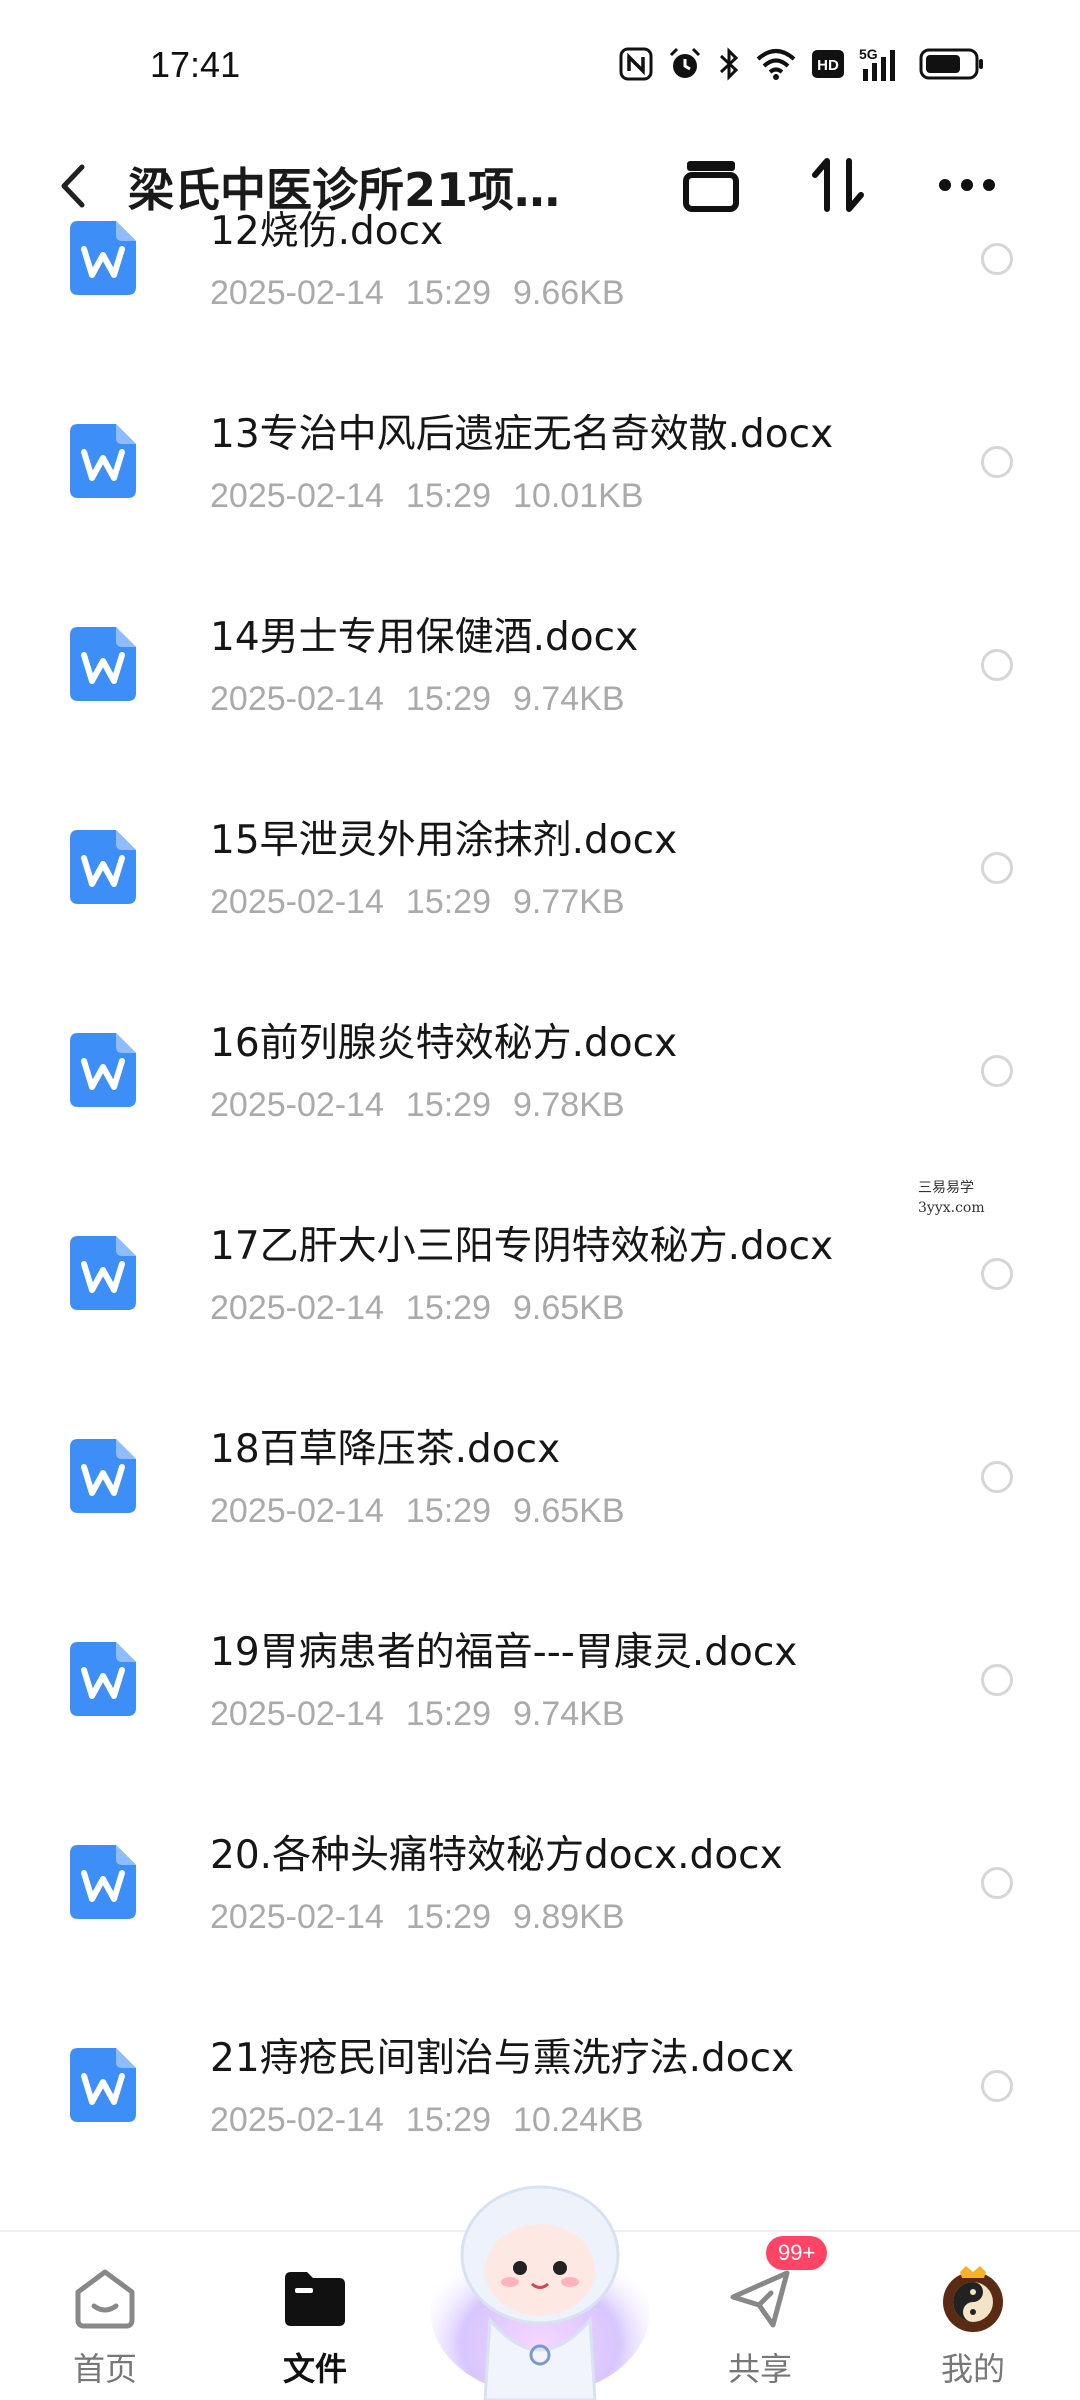 The height and width of the screenshot is (2400, 1080). Describe the element at coordinates (685, 64) in the screenshot. I see `alarm-icon` at that location.